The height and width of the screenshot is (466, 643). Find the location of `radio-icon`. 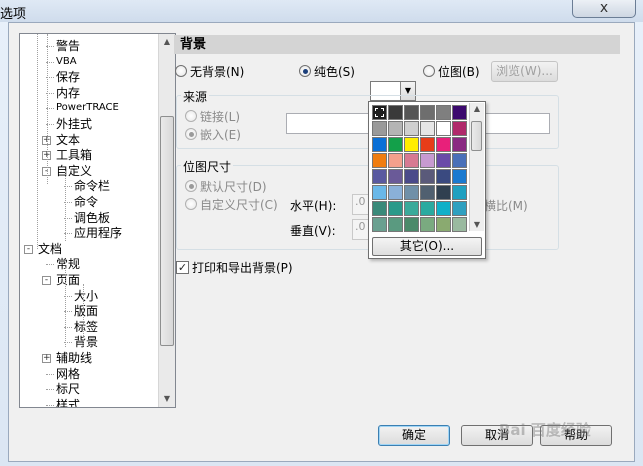

radio-icon is located at coordinates (191, 204).